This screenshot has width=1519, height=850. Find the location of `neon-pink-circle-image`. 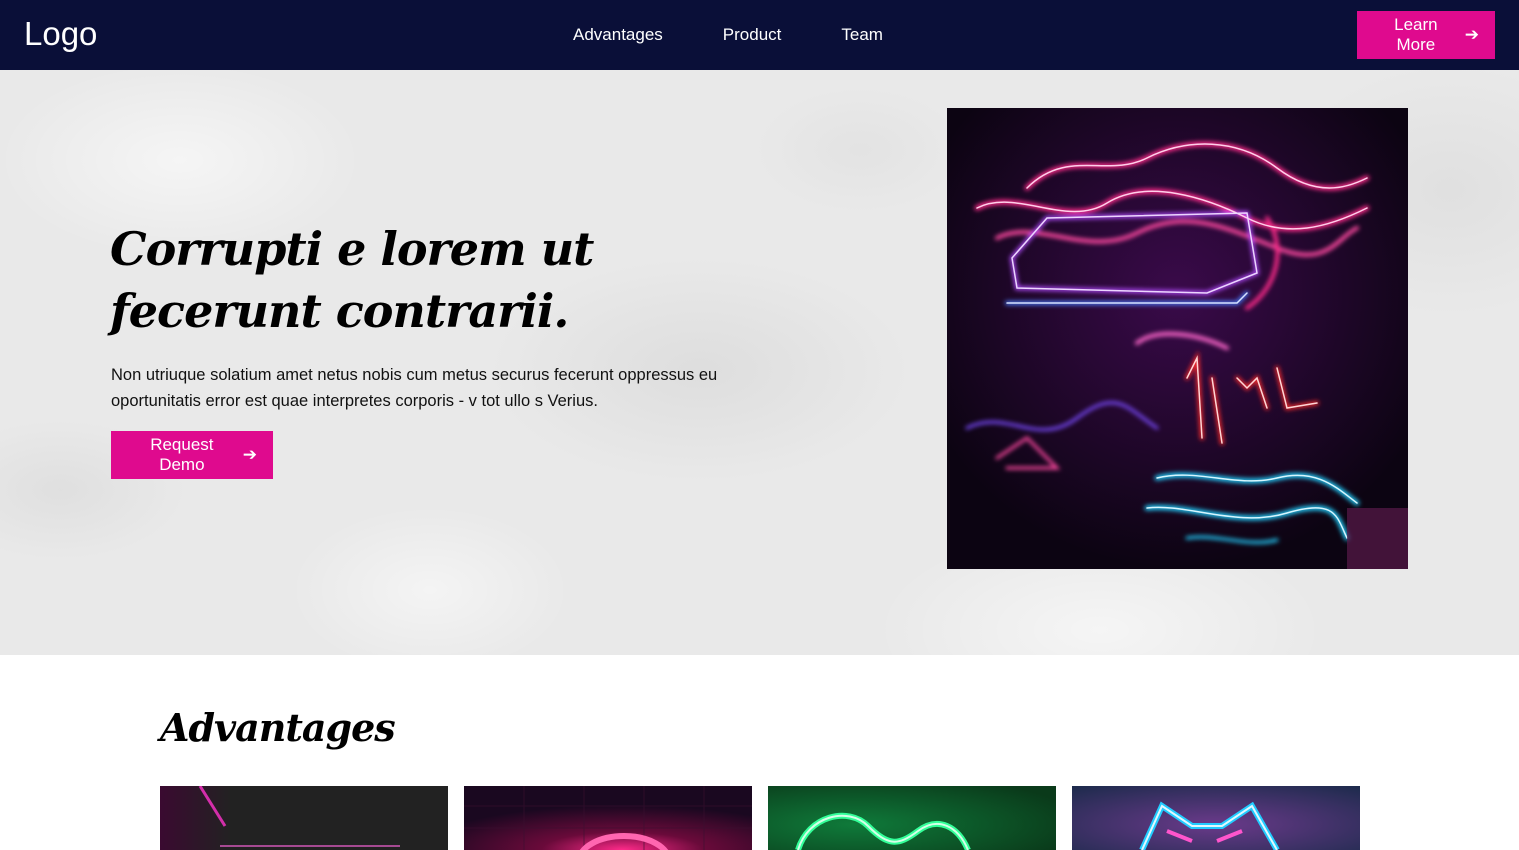

neon-pink-circle-image is located at coordinates (608, 818).